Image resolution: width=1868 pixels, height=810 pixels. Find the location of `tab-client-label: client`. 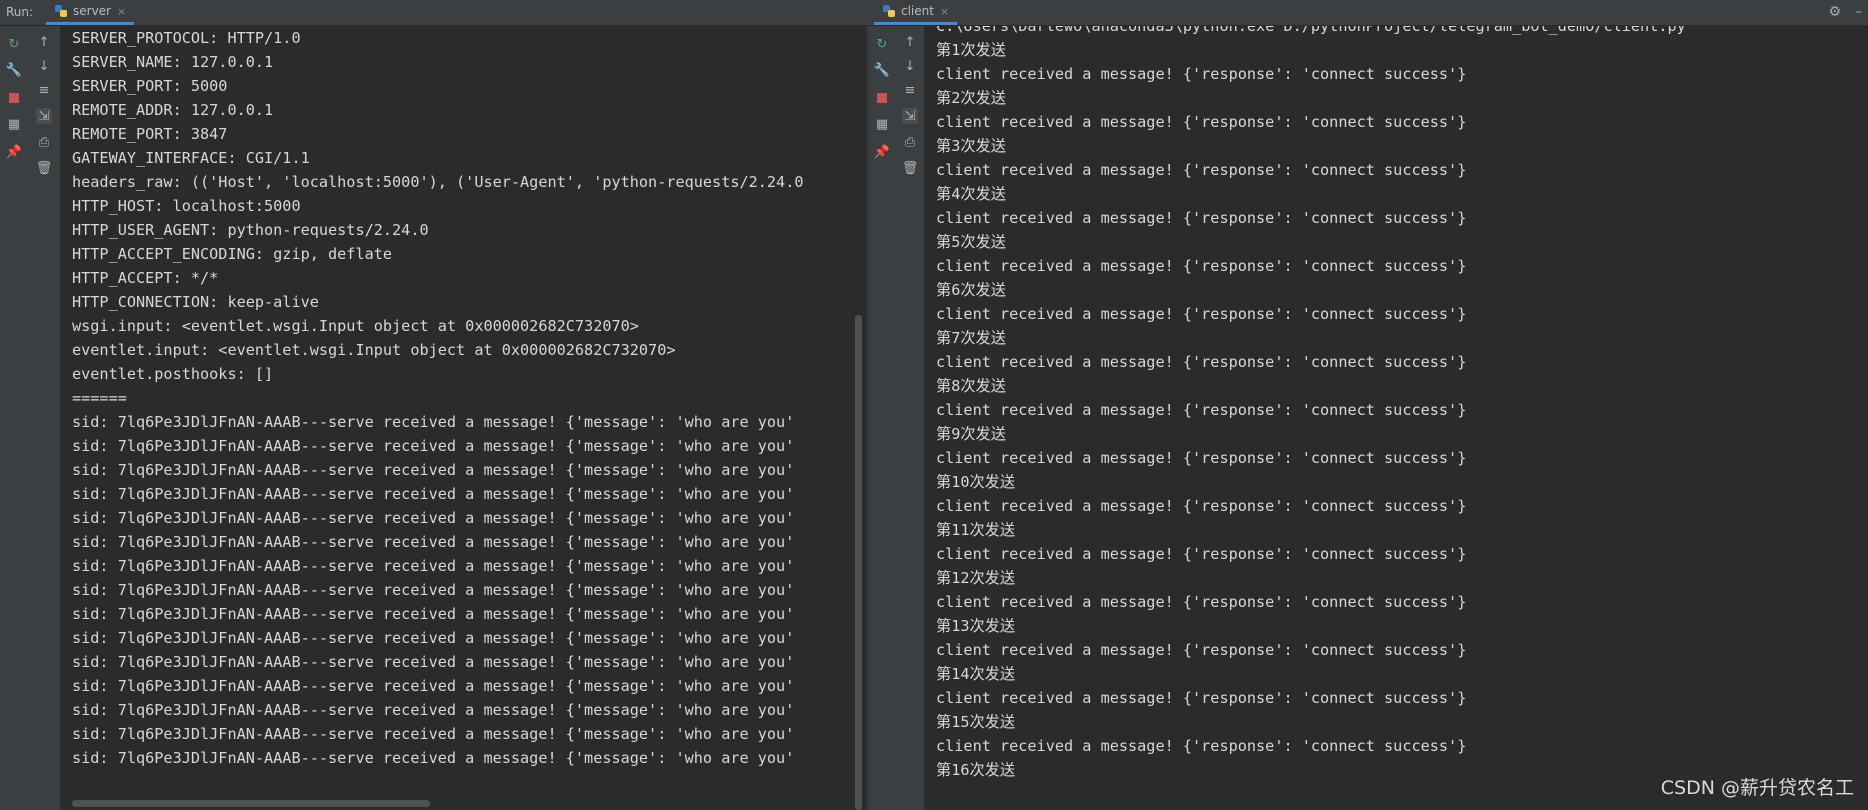

tab-client-label: client is located at coordinates (917, 11).